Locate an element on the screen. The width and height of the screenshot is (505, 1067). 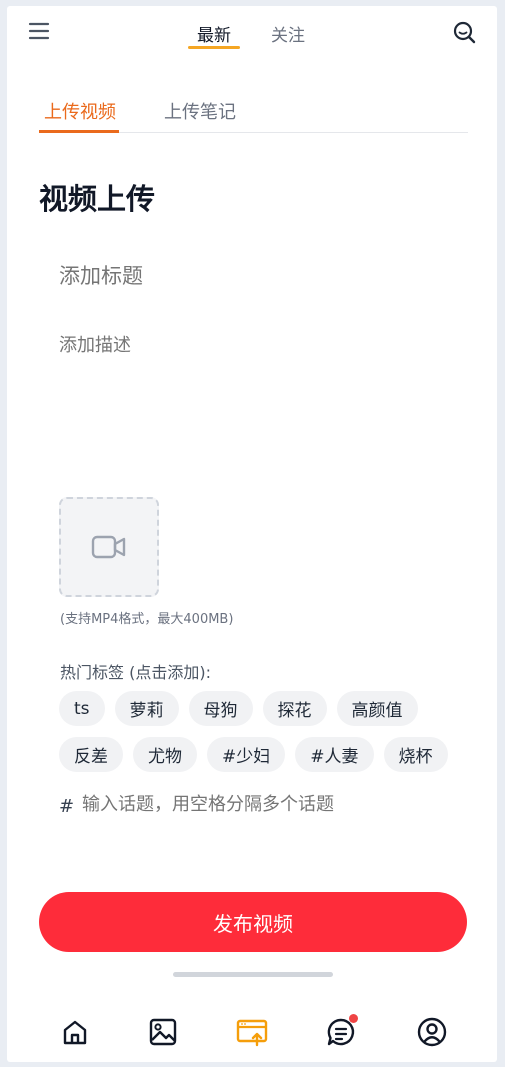
upload-type-tabs: 上传视频 上传笔记 is located at coordinates (253, 113).